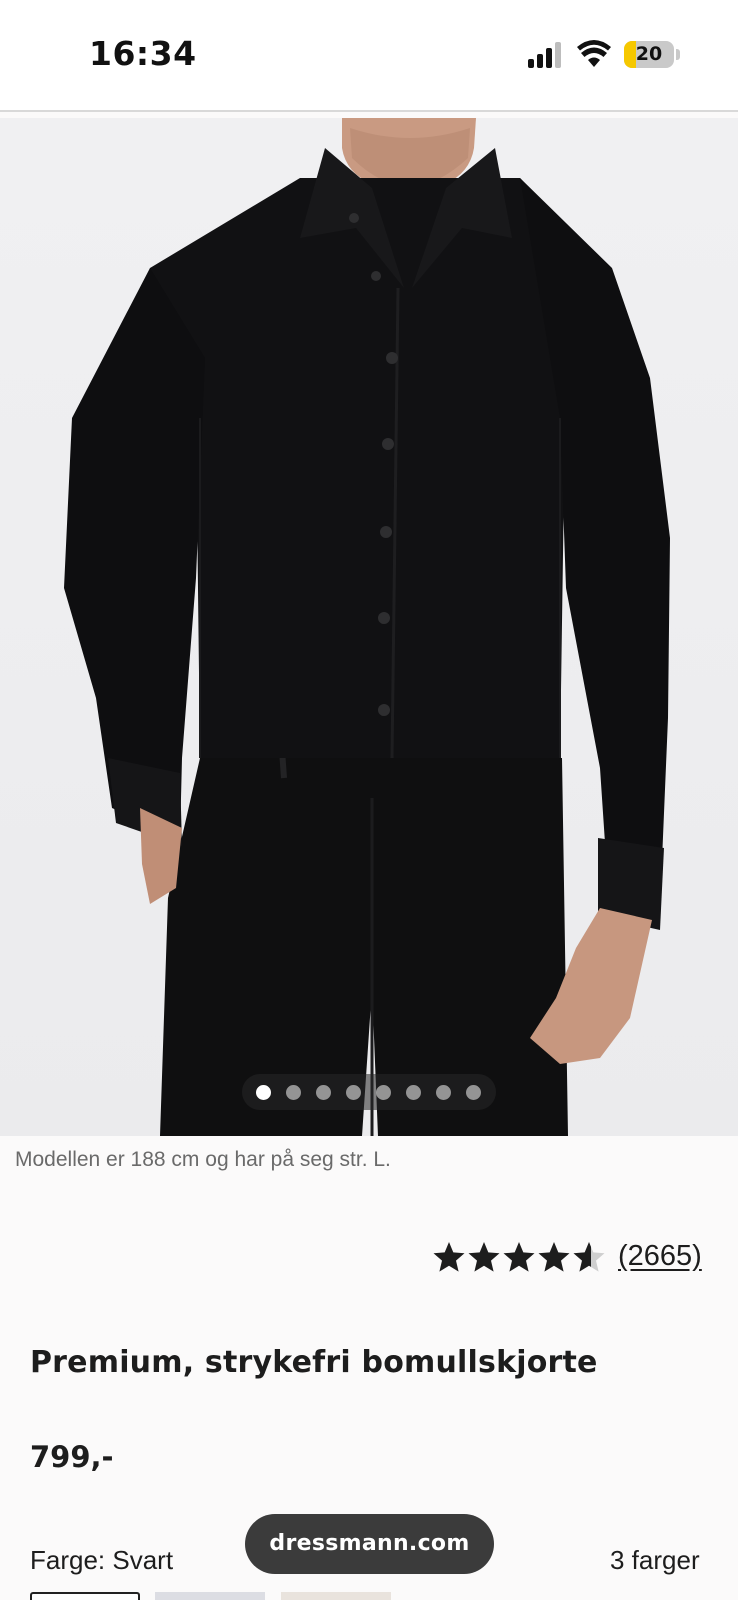 The image size is (738, 1600). Describe the element at coordinates (143, 53) in the screenshot. I see `status-time: 16:34` at that location.